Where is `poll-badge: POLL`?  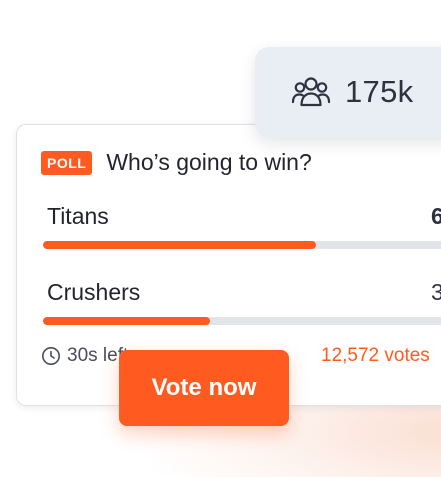 poll-badge: POLL is located at coordinates (67, 162).